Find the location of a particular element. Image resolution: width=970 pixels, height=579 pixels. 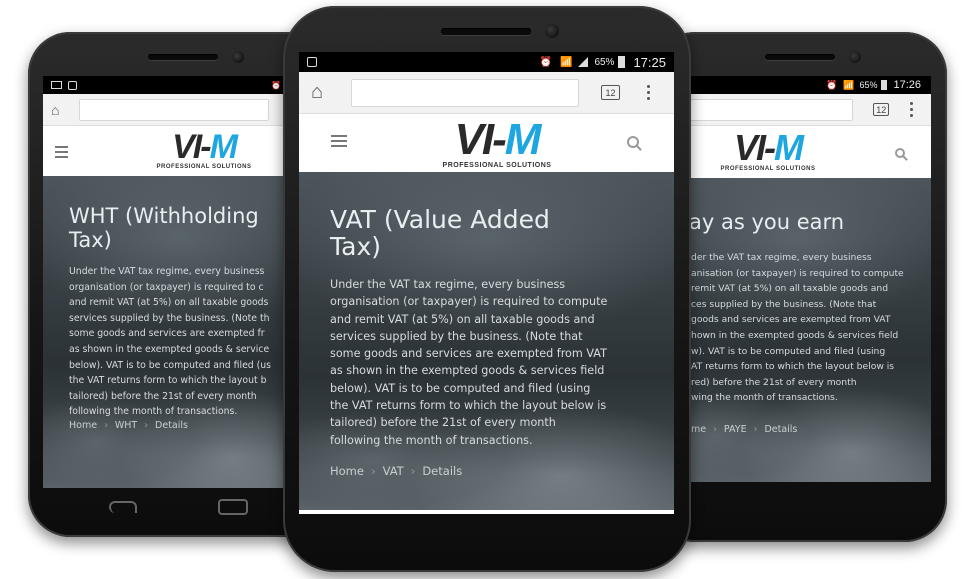

center-logo: VI-M PROFESSIONAL SOLUTIONS is located at coordinates (497, 144).